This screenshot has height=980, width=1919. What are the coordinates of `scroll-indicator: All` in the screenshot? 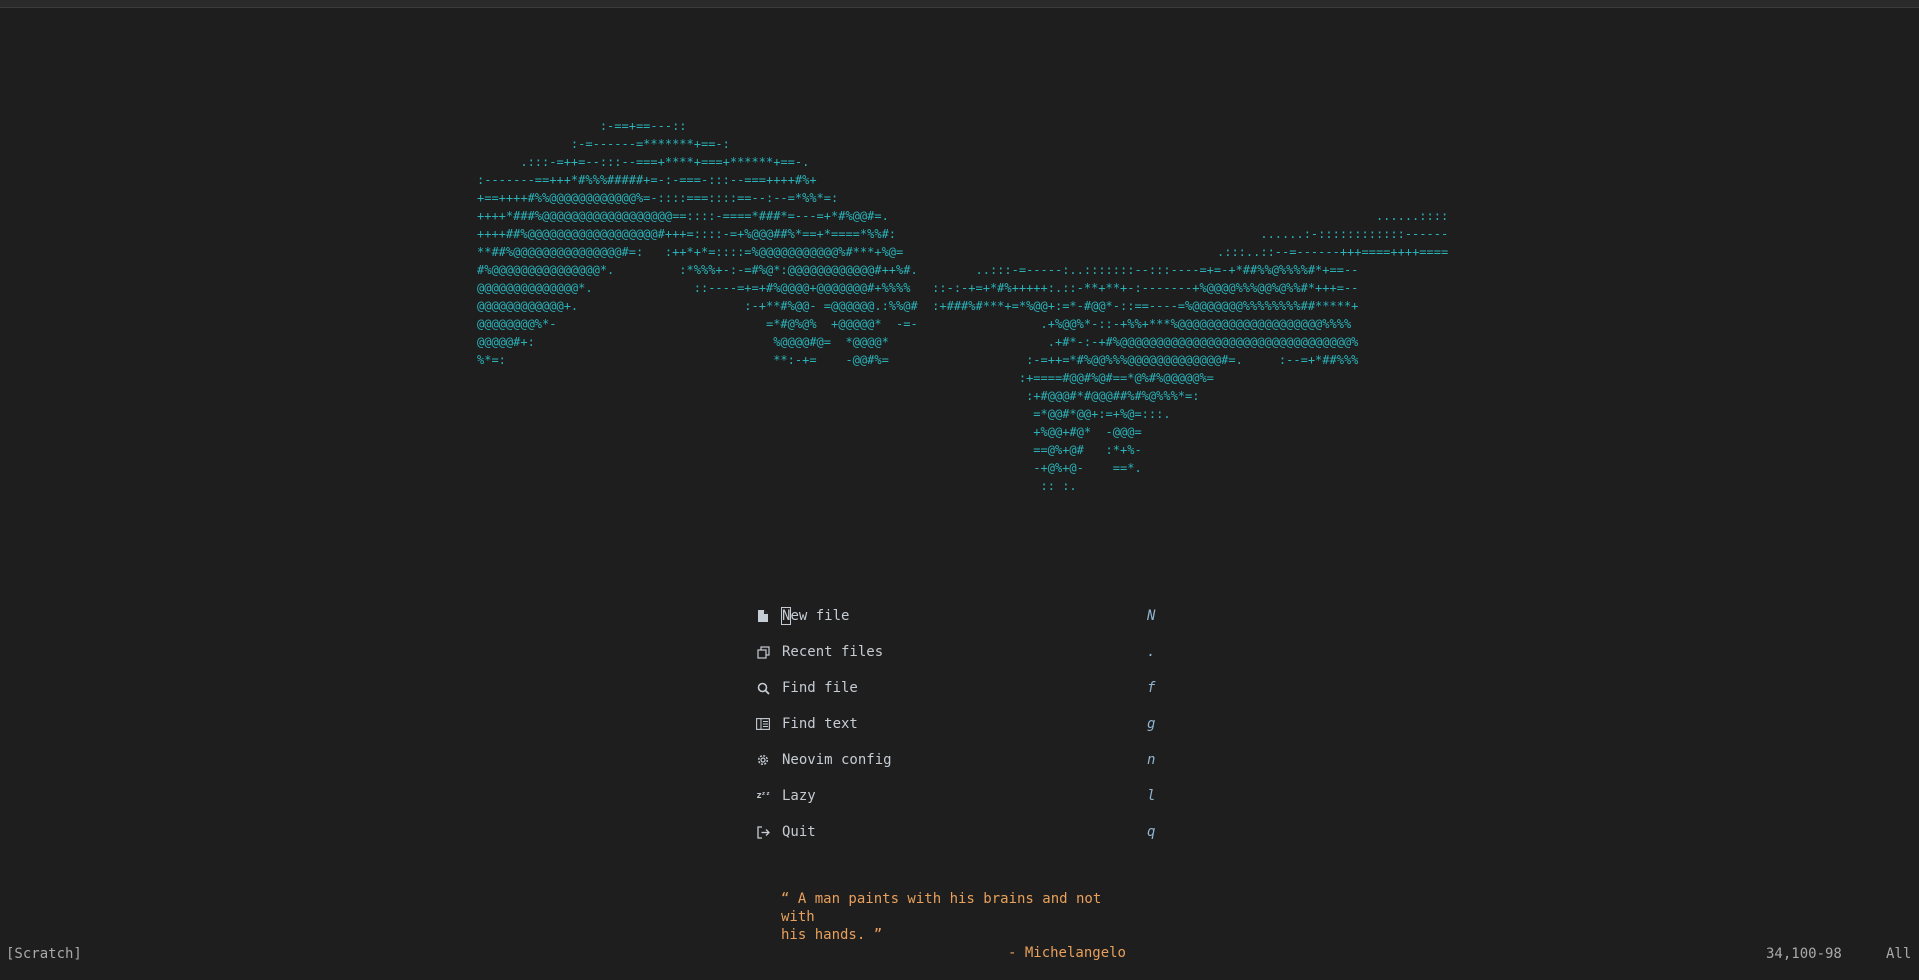 It's located at (1899, 954).